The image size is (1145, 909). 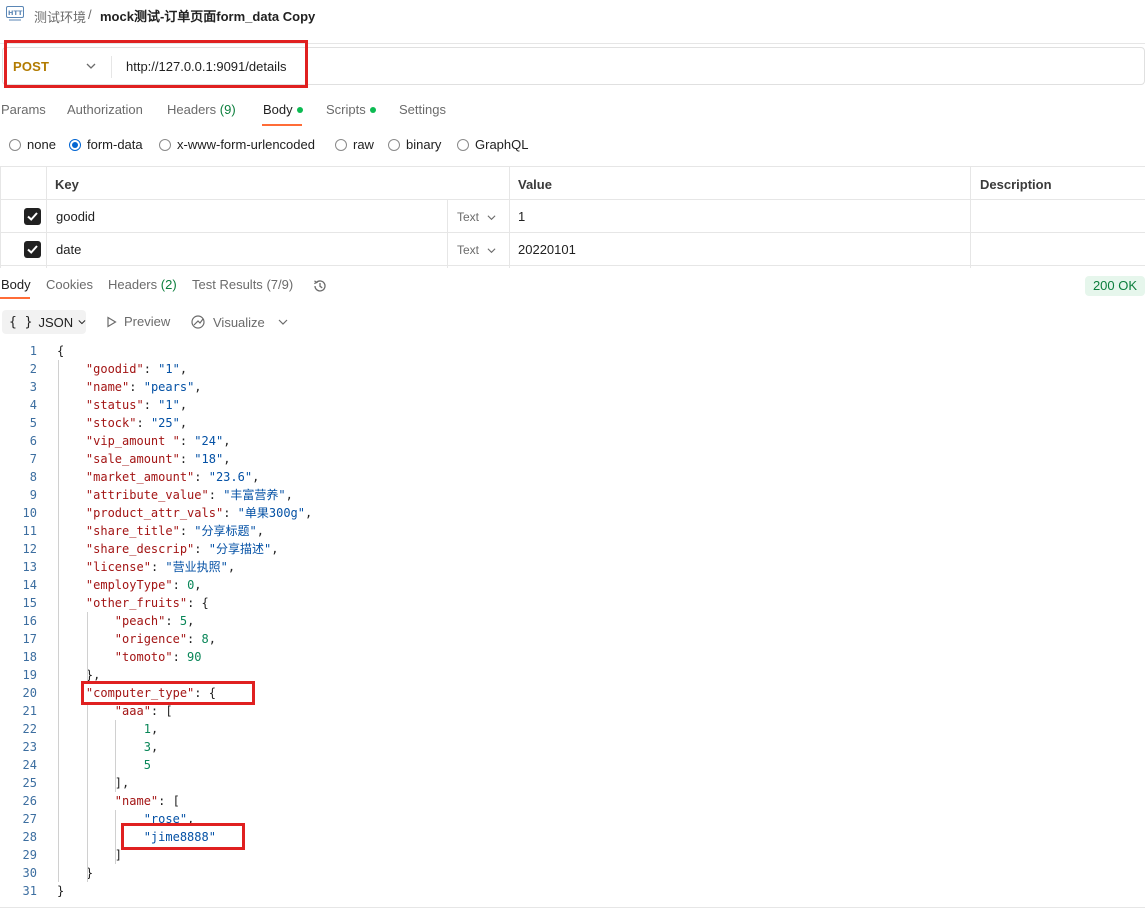 I want to click on line-number: 5, so click(x=33, y=423).